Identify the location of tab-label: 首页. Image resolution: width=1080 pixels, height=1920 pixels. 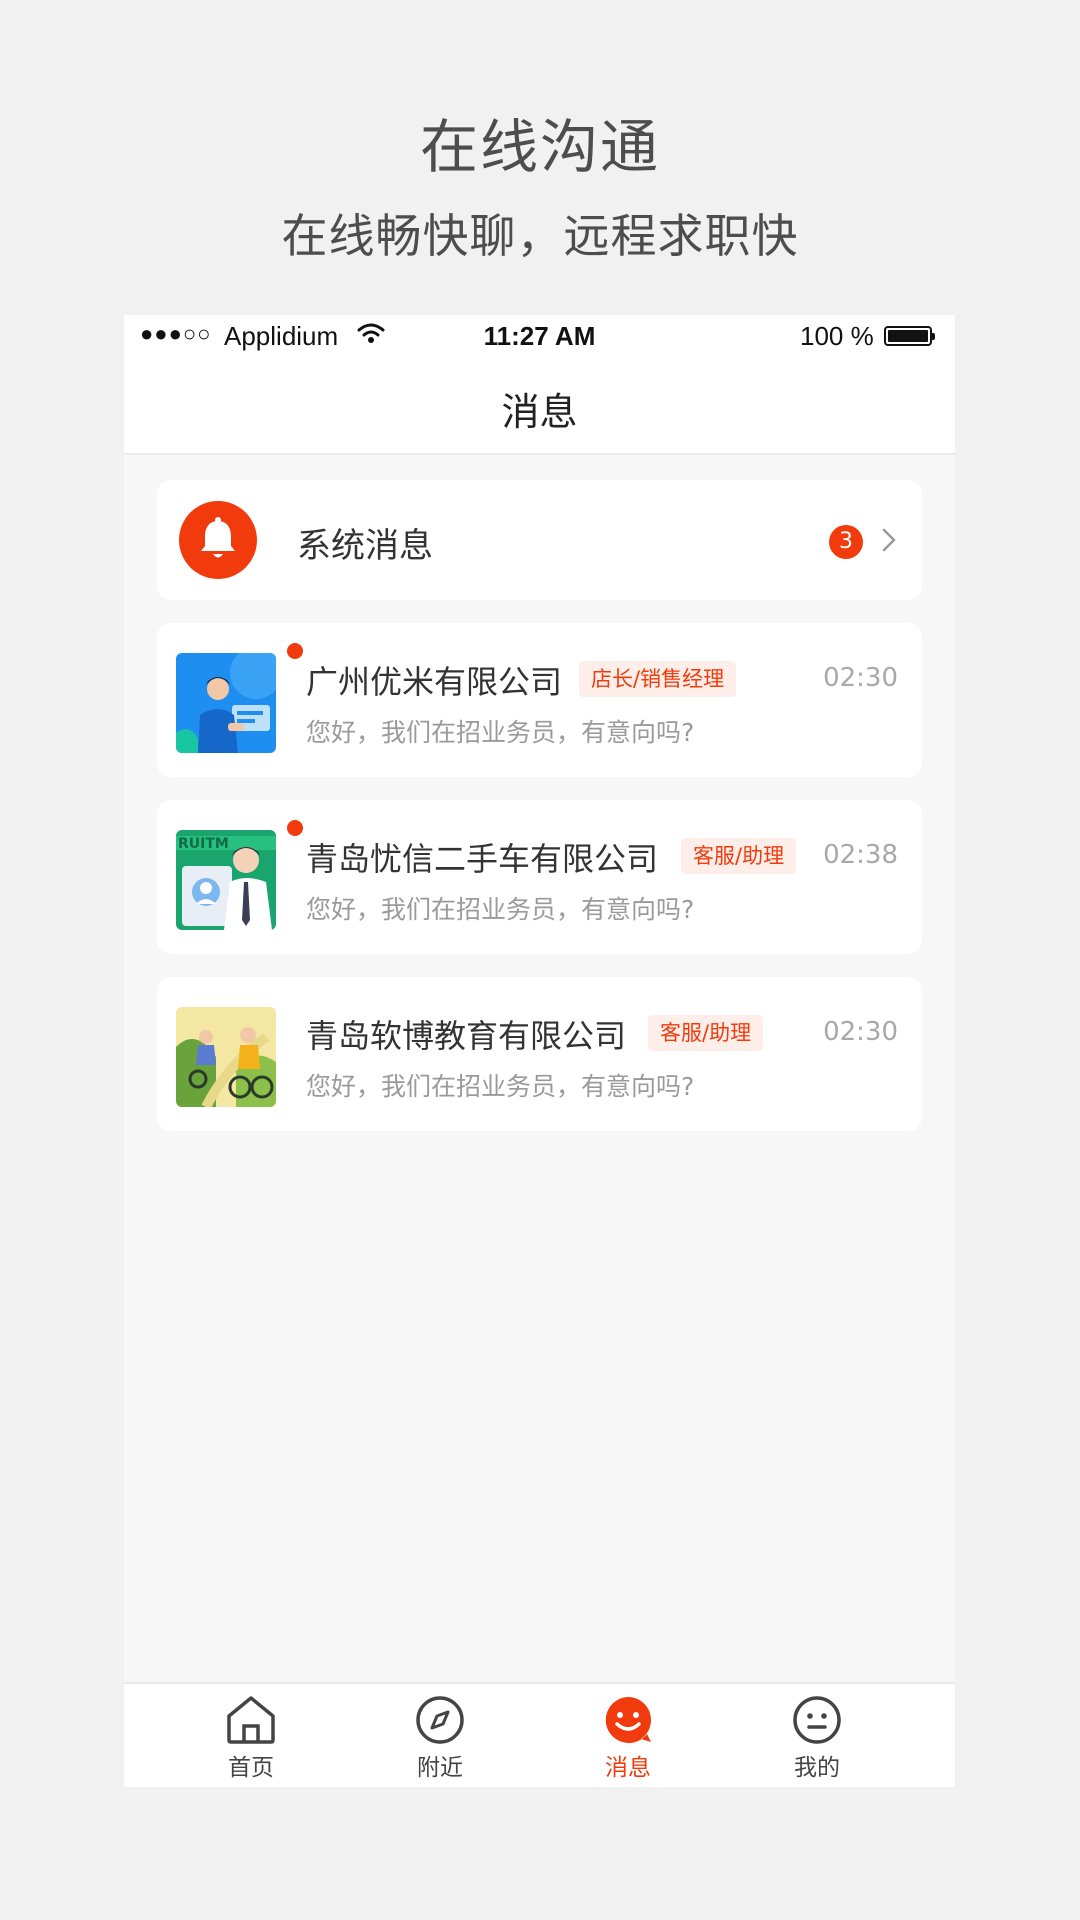
(251, 1768).